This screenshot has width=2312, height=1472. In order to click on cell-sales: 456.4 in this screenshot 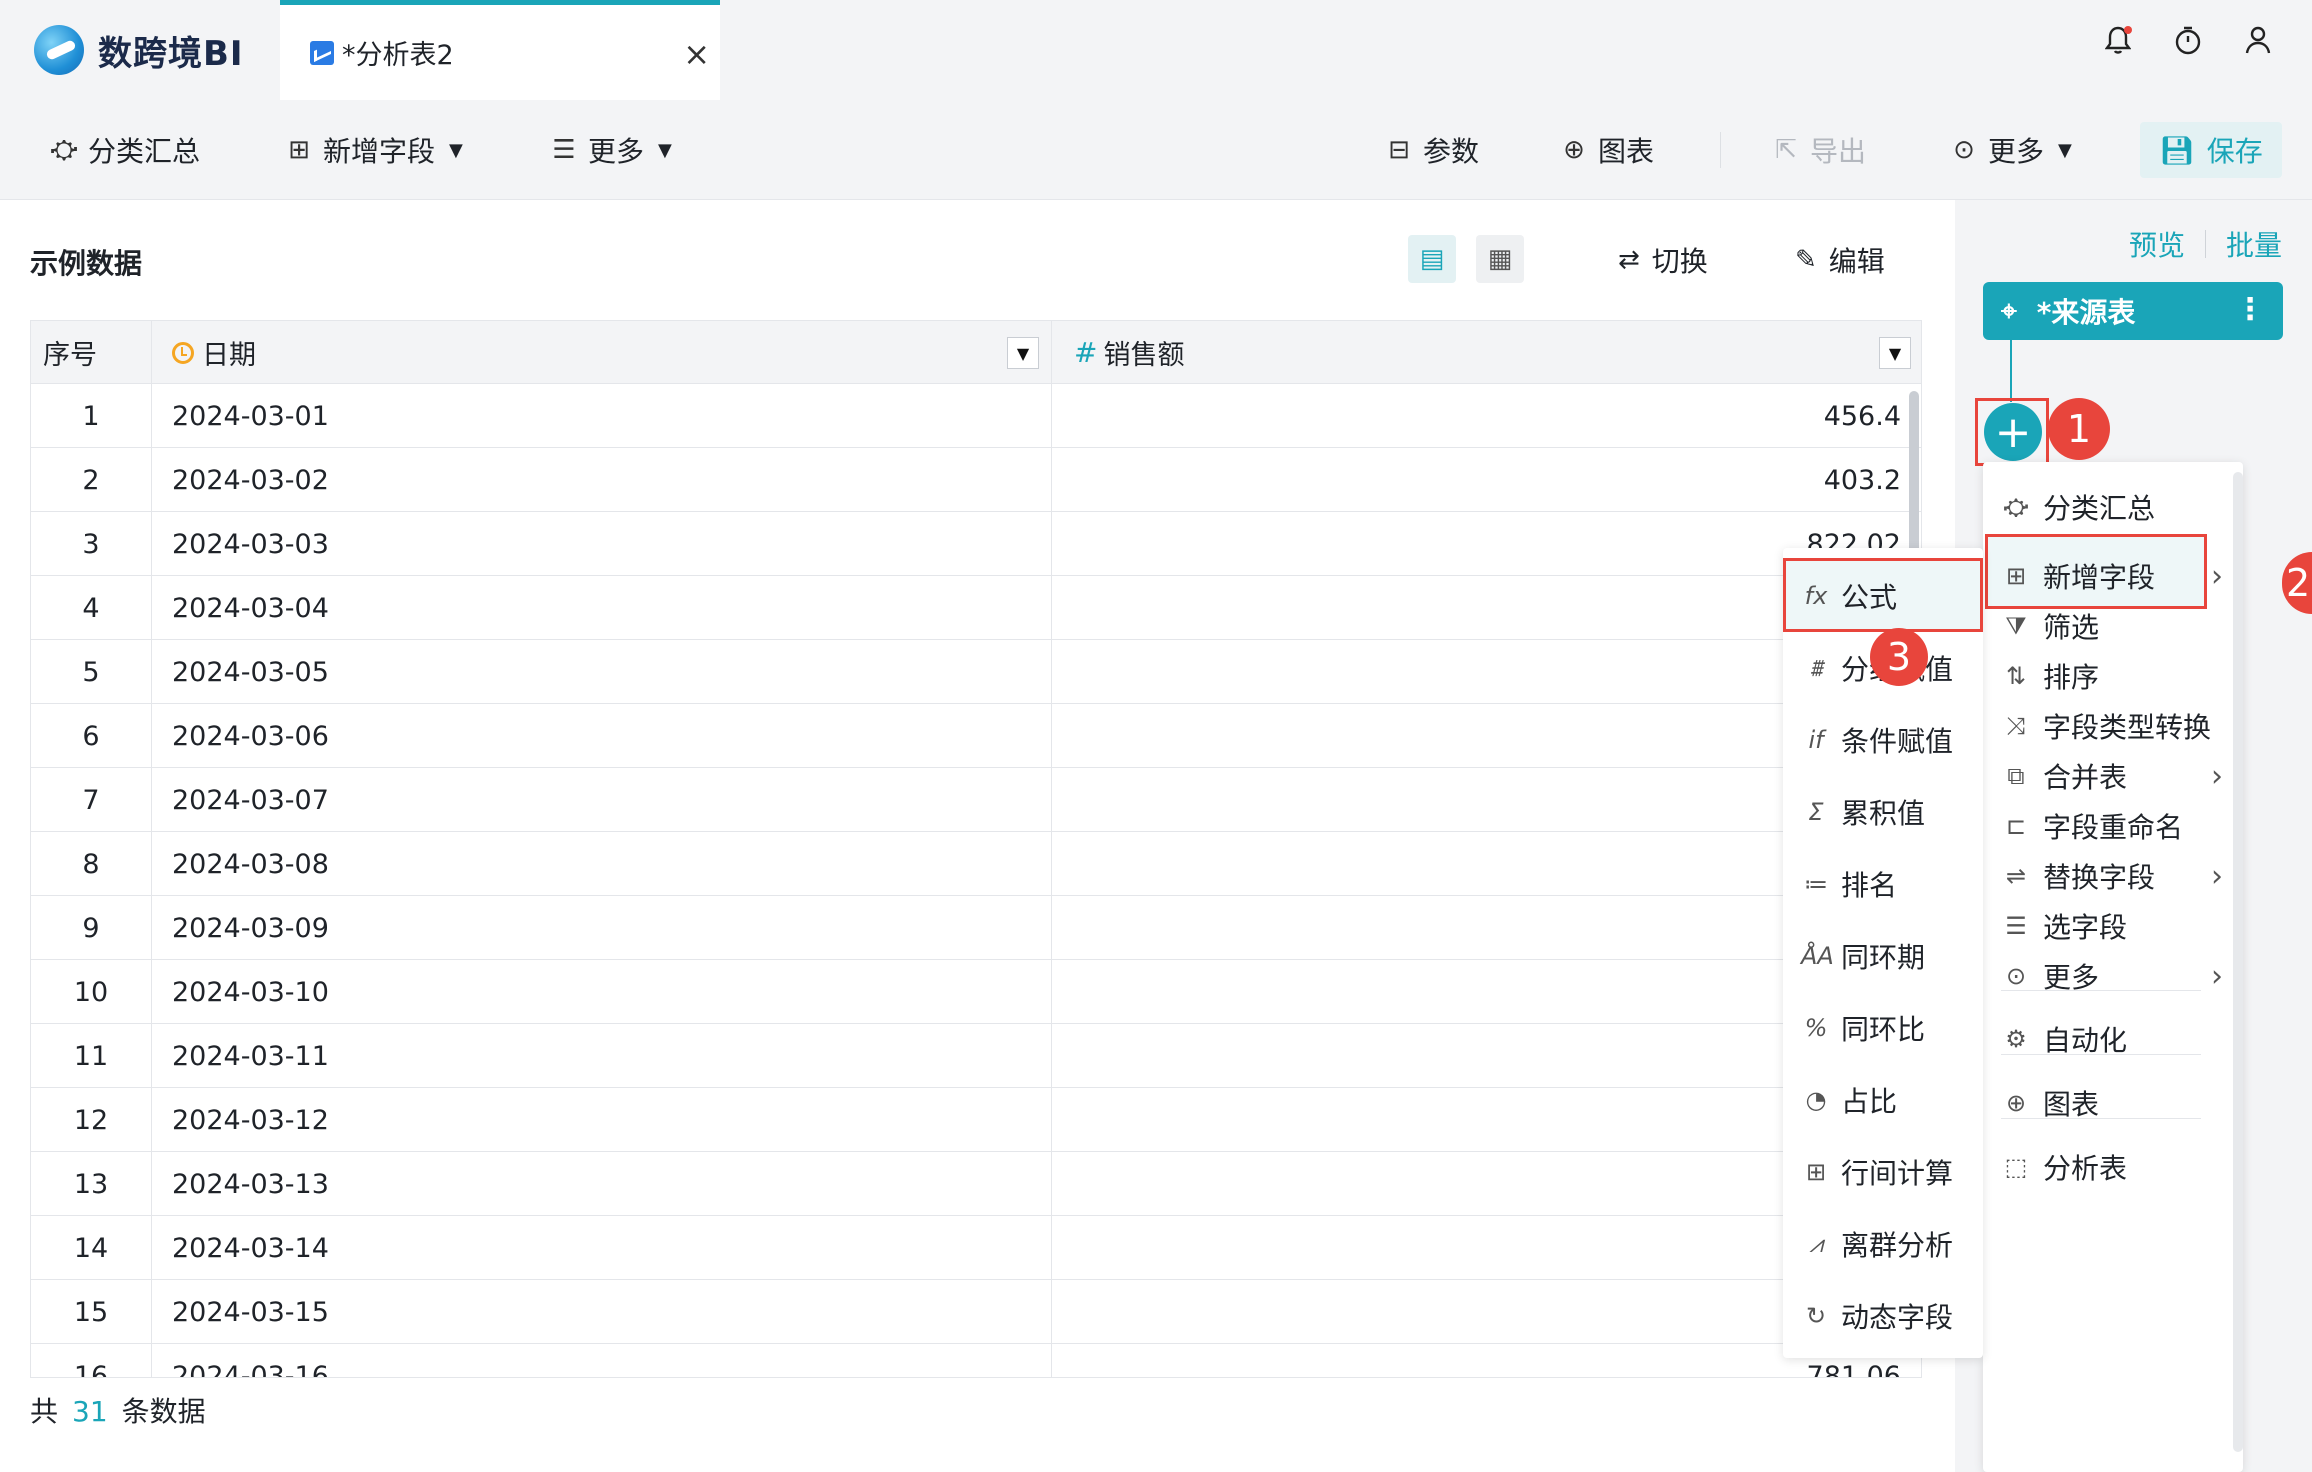, I will do `click(1486, 416)`.